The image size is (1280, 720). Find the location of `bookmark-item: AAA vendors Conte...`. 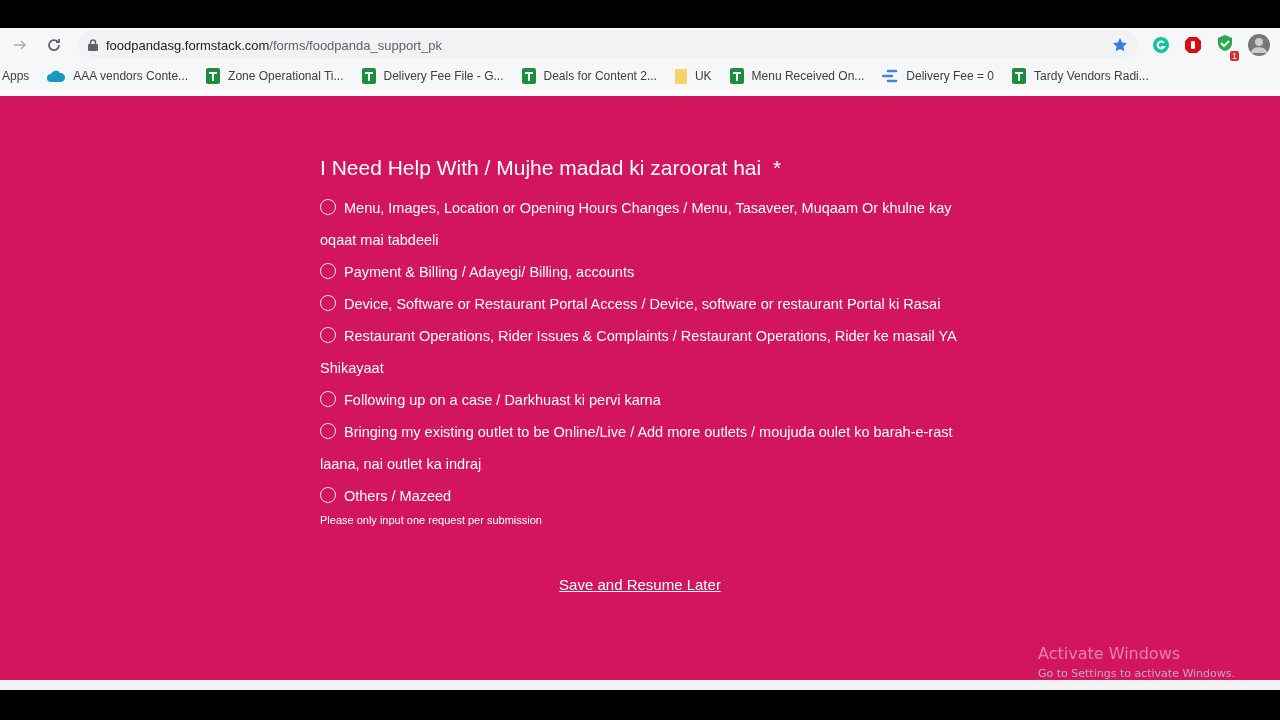

bookmark-item: AAA vendors Conte... is located at coordinates (118, 76).